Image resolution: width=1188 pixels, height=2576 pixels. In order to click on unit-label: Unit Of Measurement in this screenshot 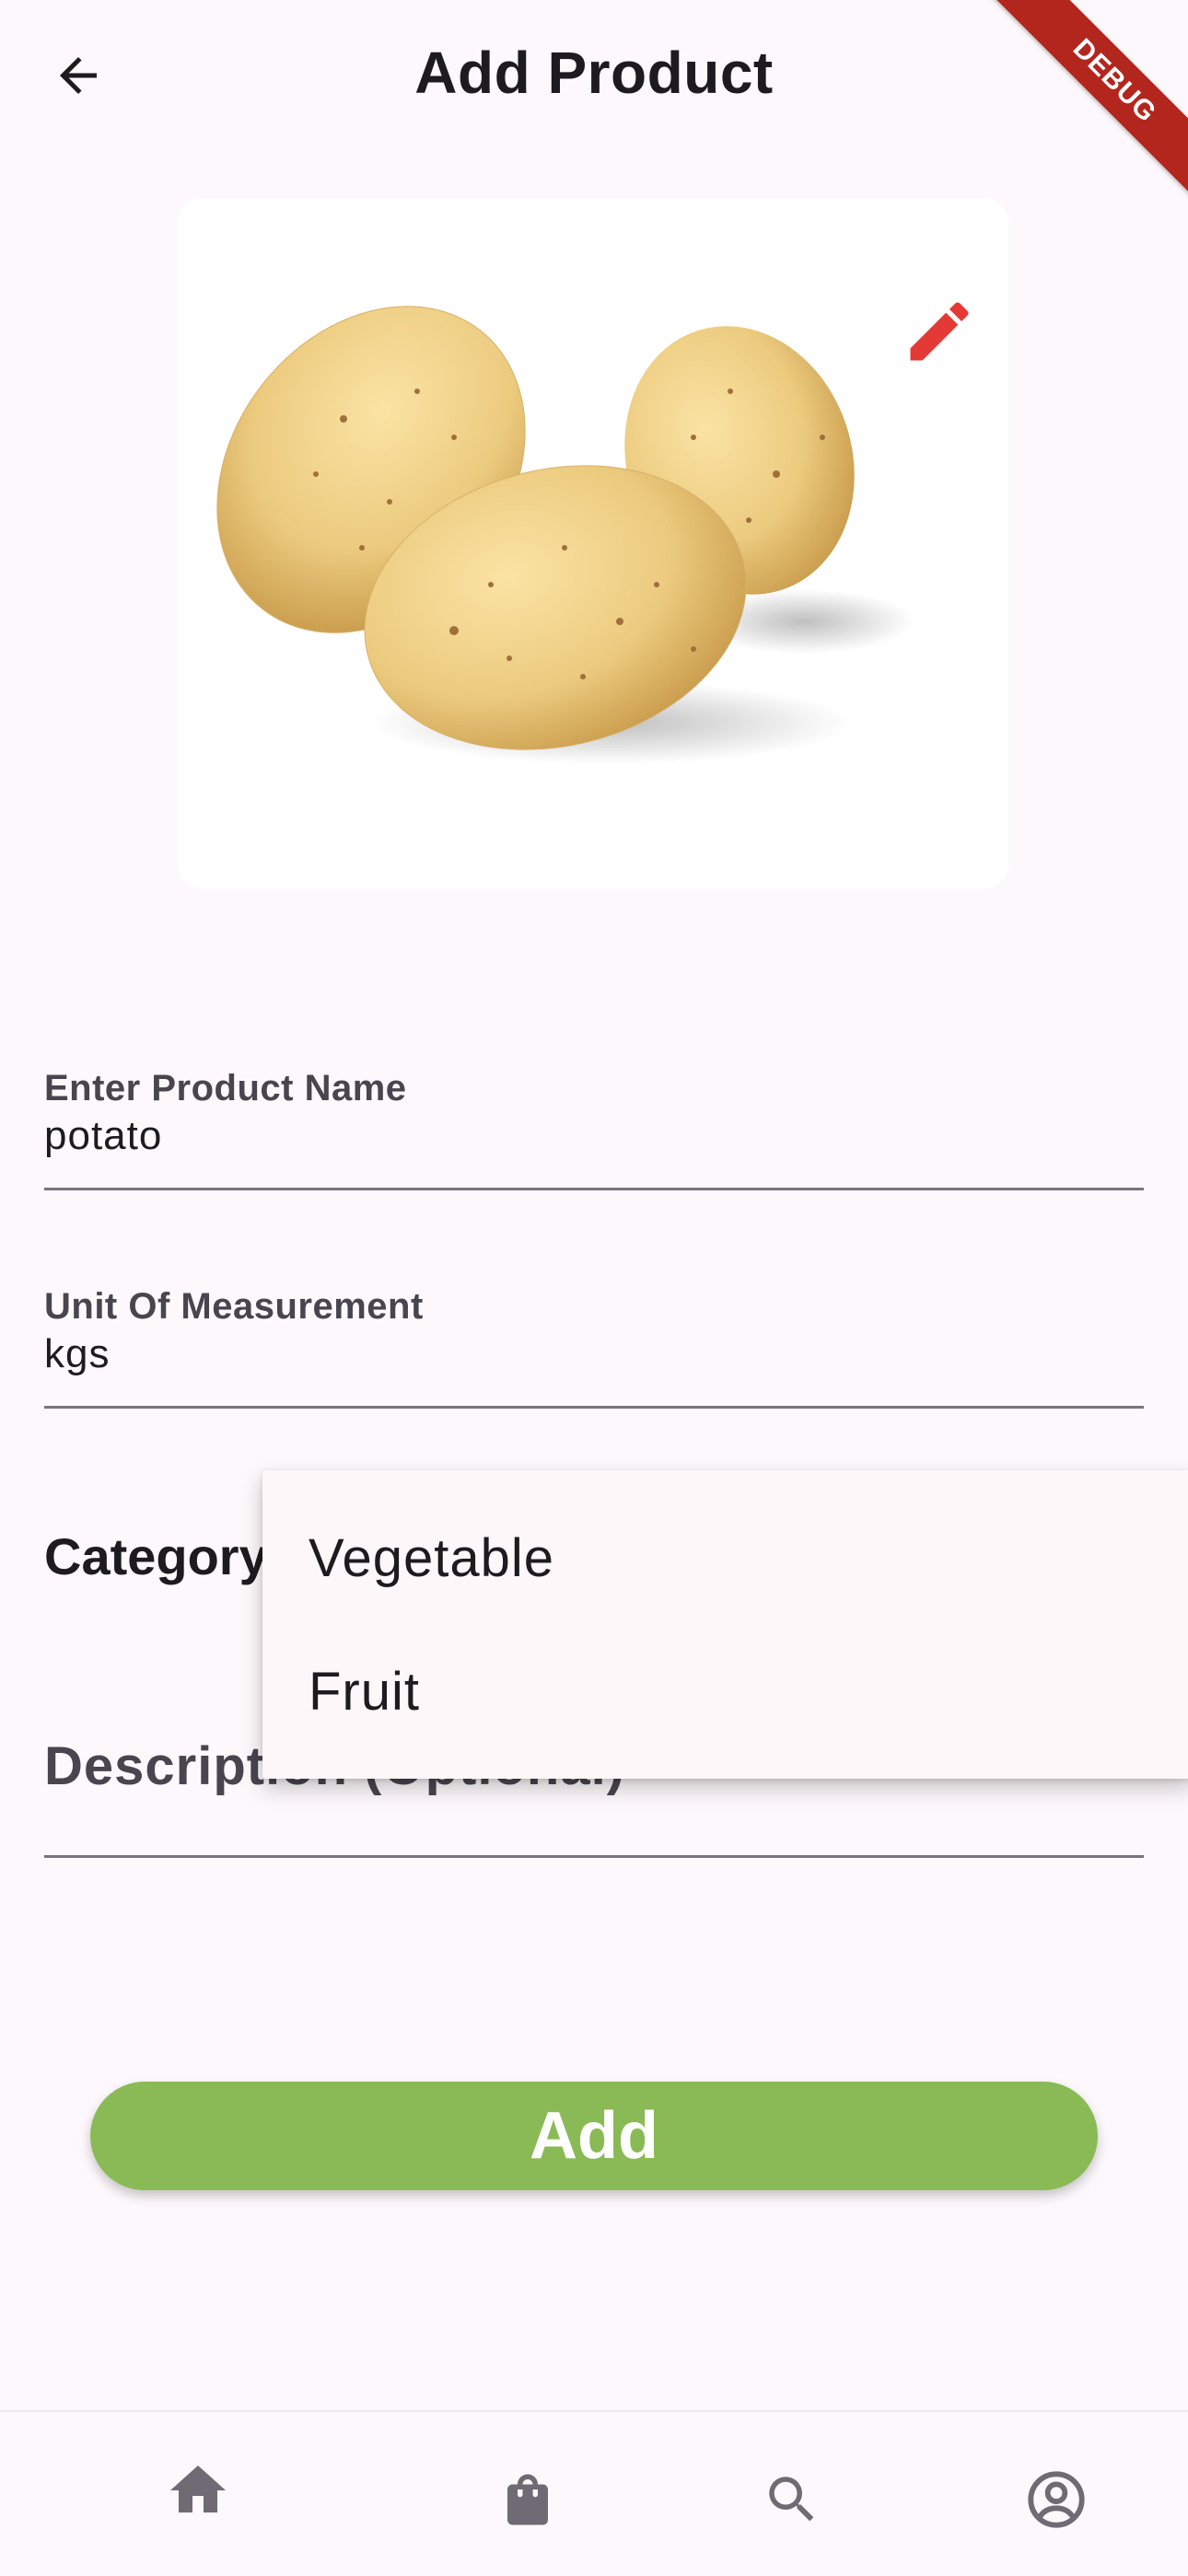, I will do `click(234, 1306)`.